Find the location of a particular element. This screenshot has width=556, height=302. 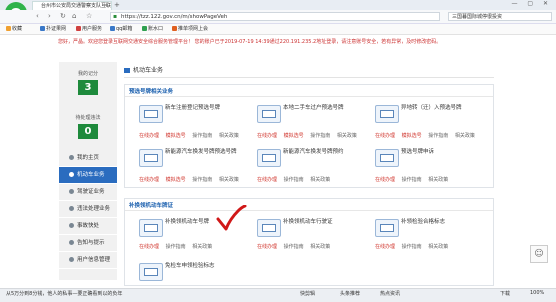

home-icon: ⌂ is located at coordinates (74, 16).